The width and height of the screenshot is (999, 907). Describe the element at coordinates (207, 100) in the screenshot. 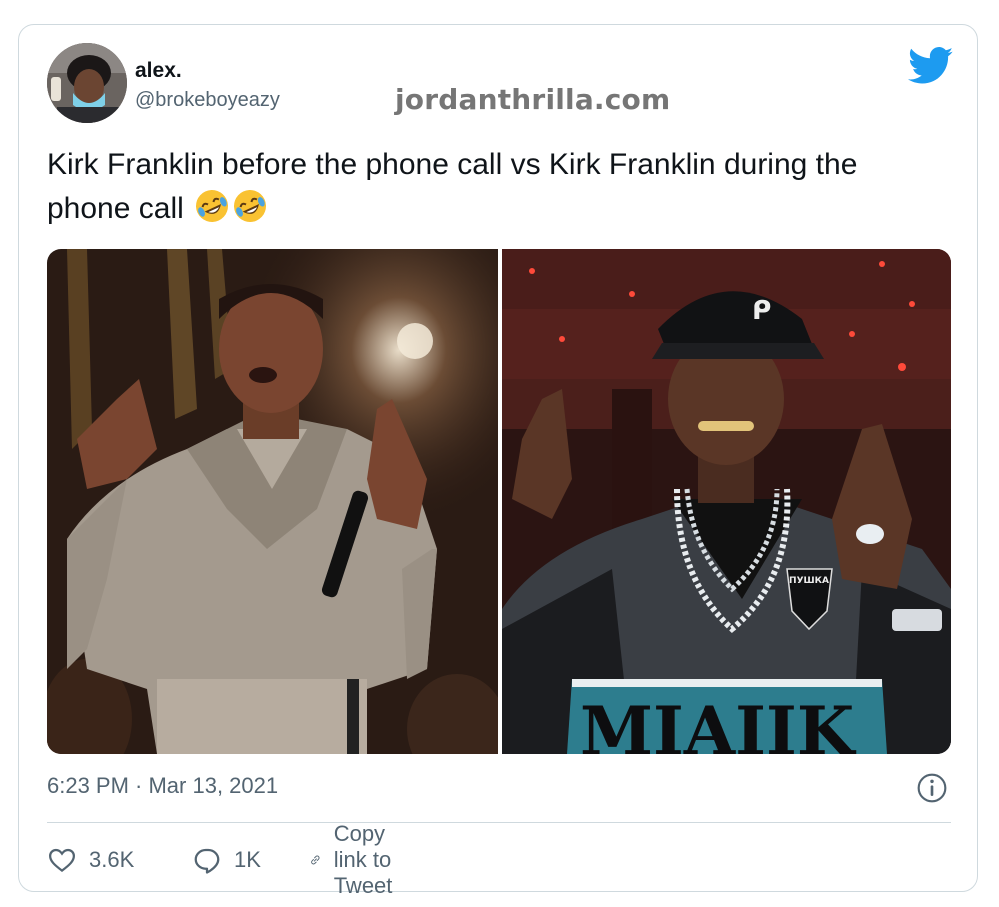

I see `user-handle: @brokeboyeazy` at that location.